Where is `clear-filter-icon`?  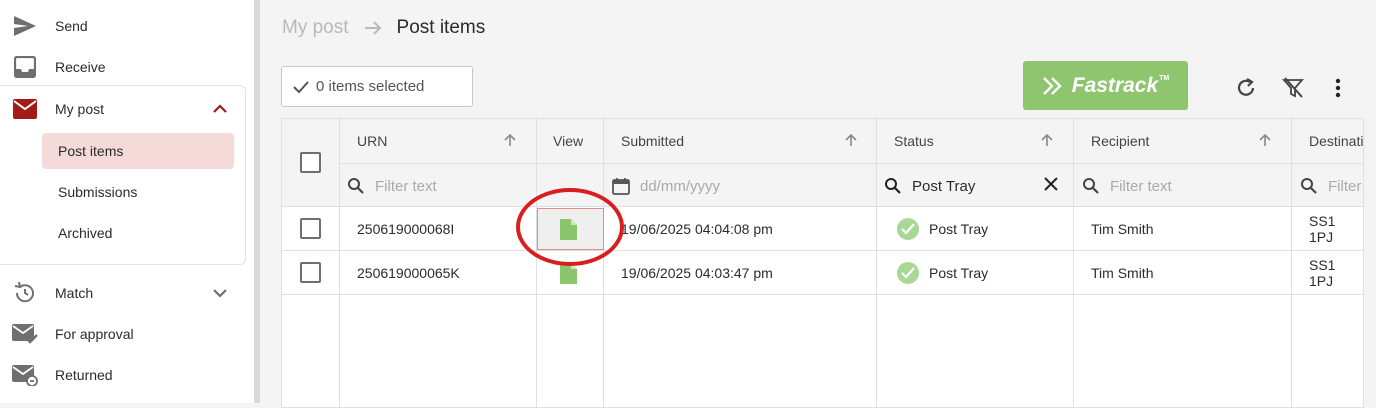 clear-filter-icon is located at coordinates (1293, 88).